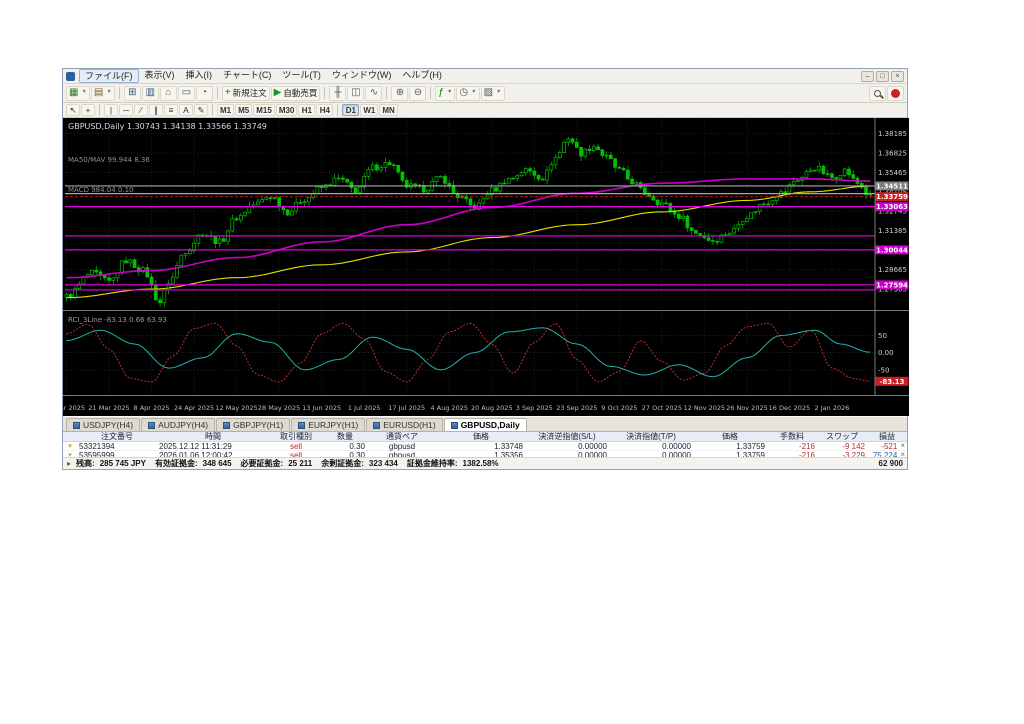 The image size is (1024, 724). Describe the element at coordinates (217, 463) in the screenshot. I see `equity-value: 348 645` at that location.